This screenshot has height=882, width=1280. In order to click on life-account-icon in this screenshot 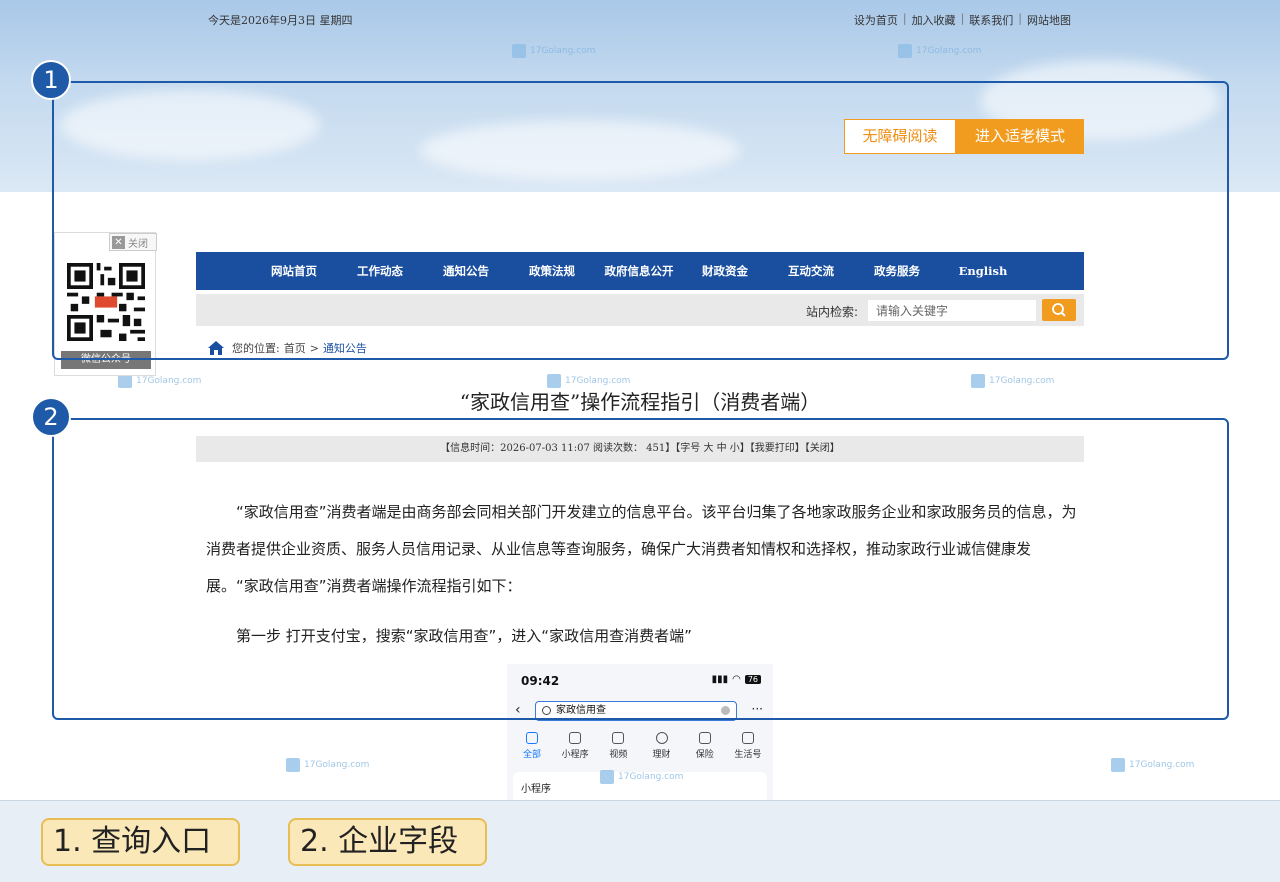, I will do `click(747, 738)`.